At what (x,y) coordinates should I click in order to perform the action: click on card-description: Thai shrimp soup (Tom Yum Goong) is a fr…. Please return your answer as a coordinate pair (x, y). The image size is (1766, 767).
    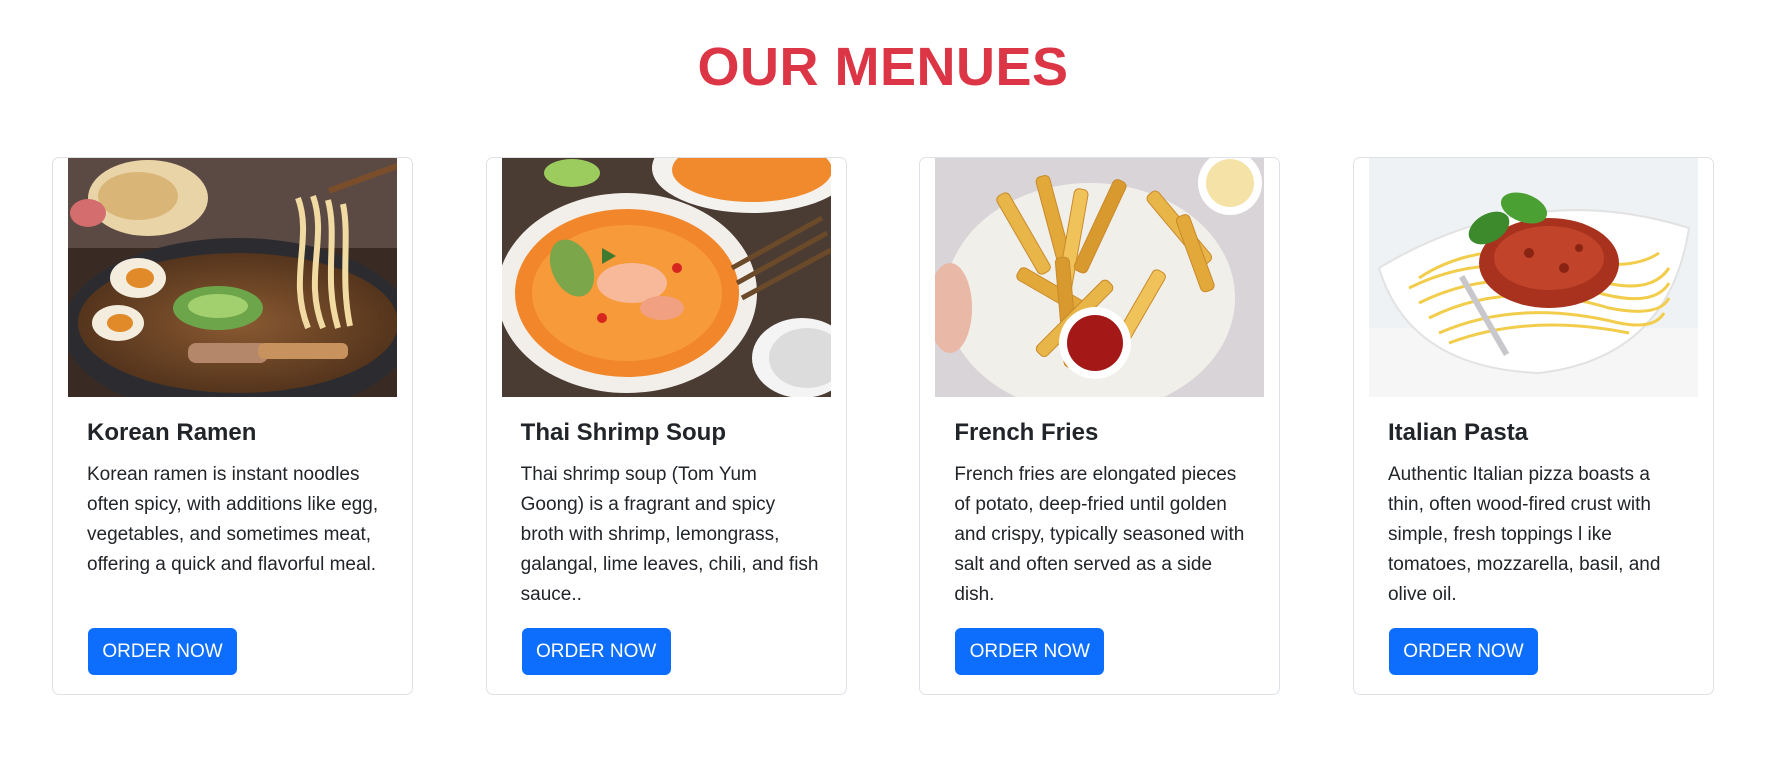
    Looking at the image, I should click on (669, 534).